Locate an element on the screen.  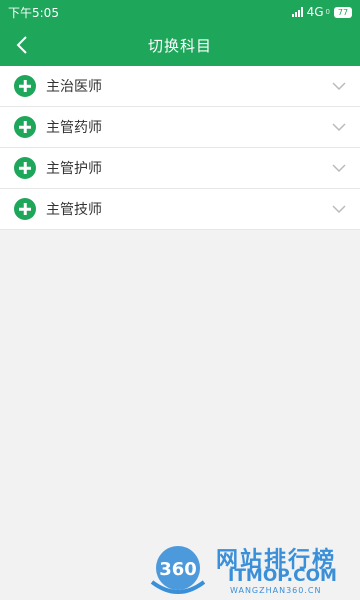
watermark-logo-text: 360 is located at coordinates (178, 569).